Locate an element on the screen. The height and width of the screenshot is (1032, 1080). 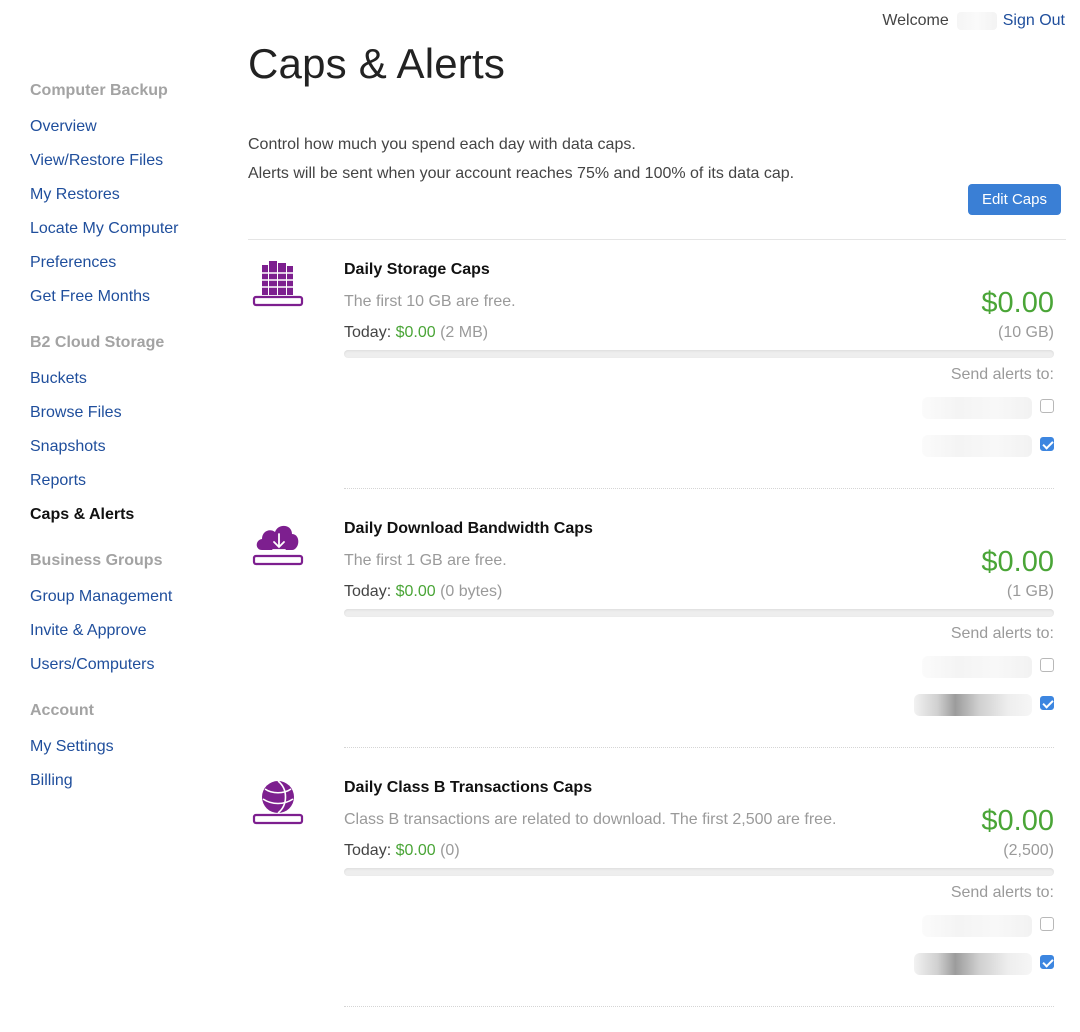
sidebar-group-account: Account My Settings Billing is located at coordinates (130, 747).